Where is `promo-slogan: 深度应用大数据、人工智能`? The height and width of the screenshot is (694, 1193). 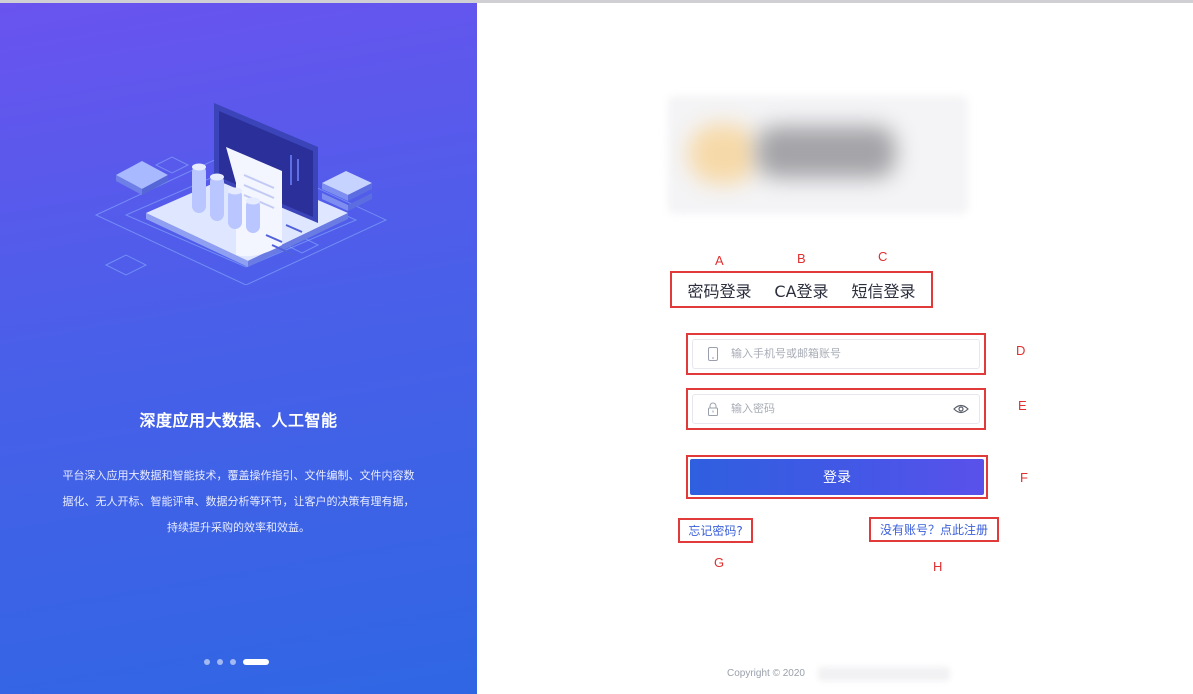
promo-slogan: 深度应用大数据、人工智能 is located at coordinates (238, 420).